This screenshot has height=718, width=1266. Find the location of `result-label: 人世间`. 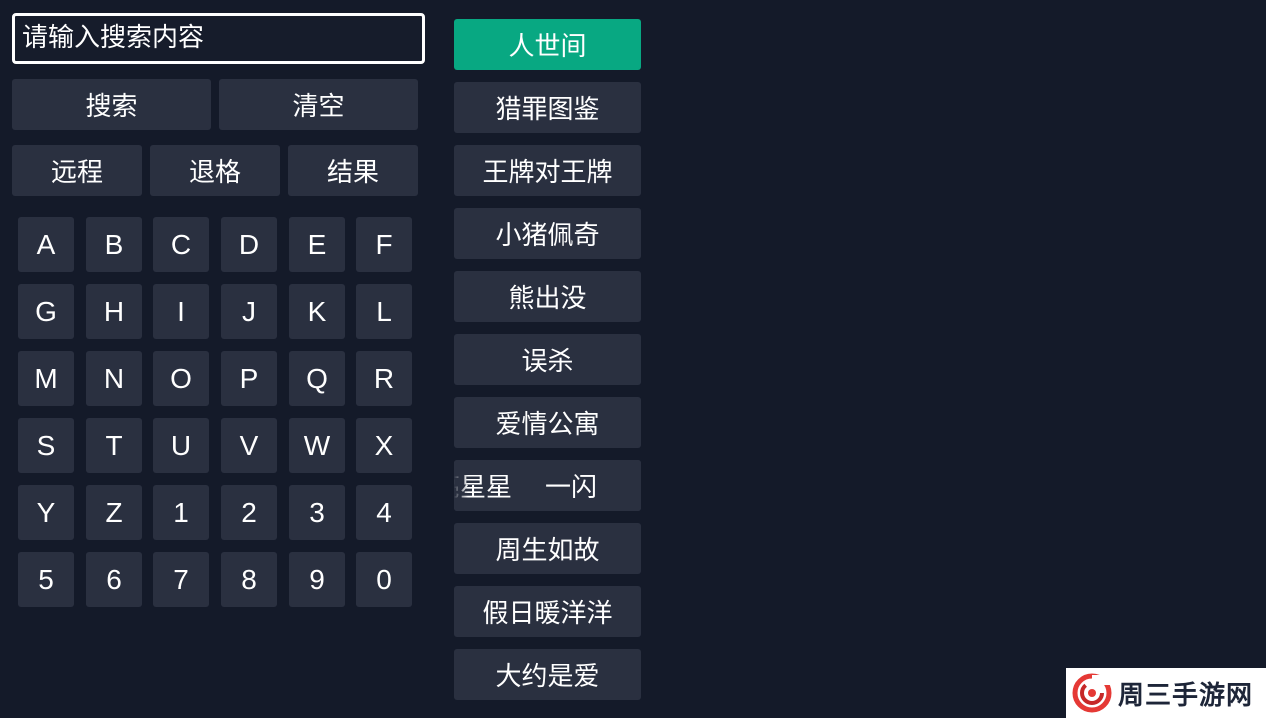

result-label: 人世间 is located at coordinates (547, 47).